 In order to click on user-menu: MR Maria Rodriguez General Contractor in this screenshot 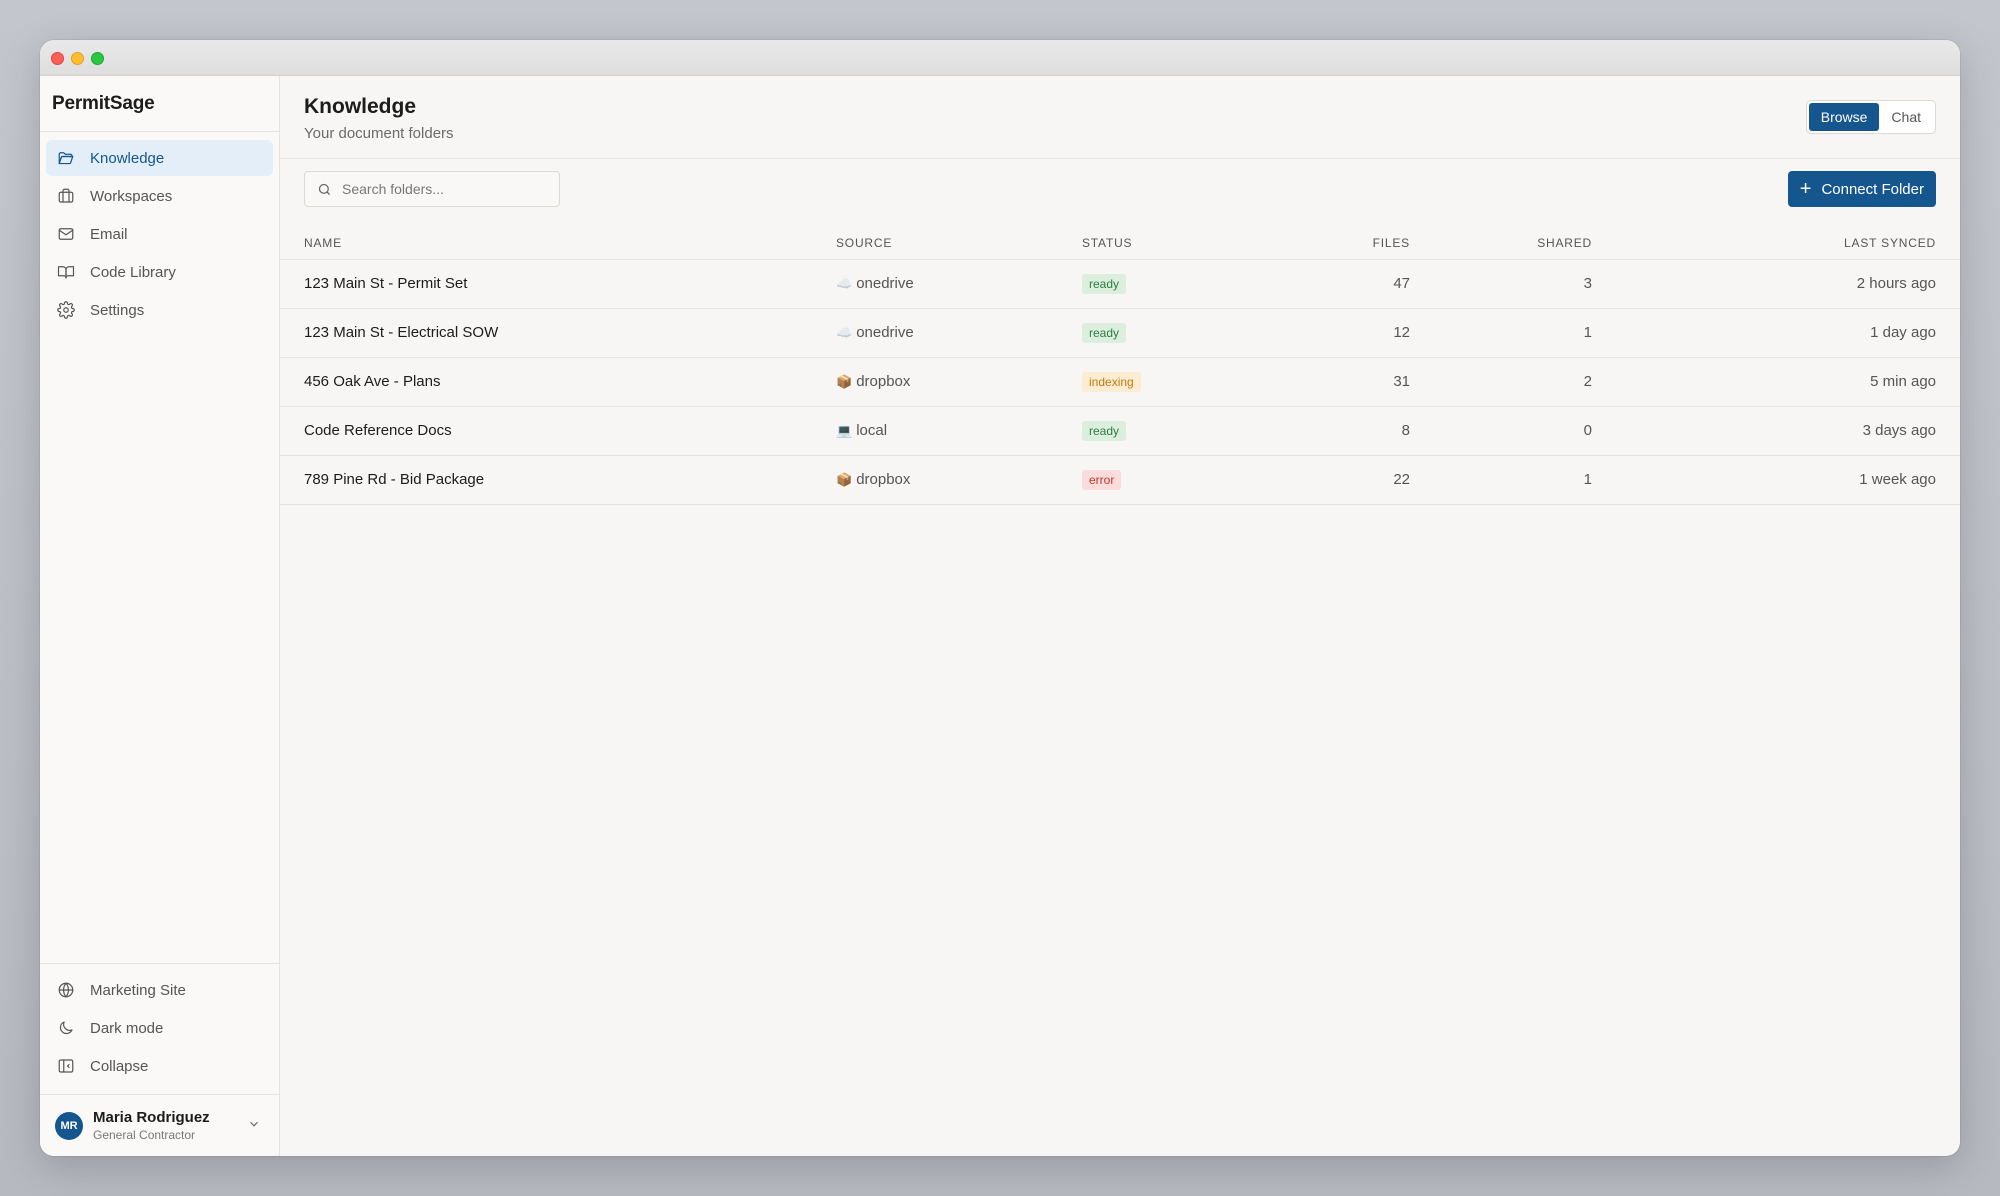, I will do `click(159, 1125)`.